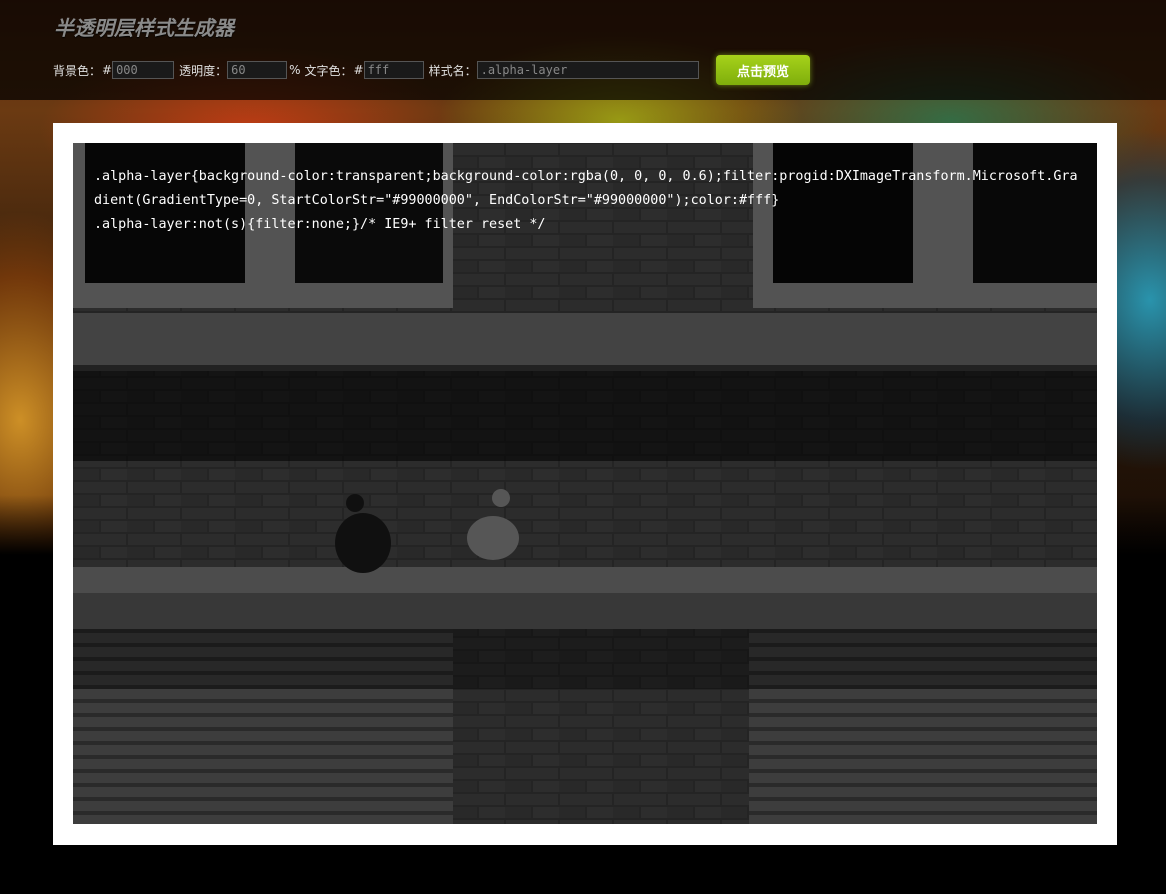 The width and height of the screenshot is (1166, 894). What do you see at coordinates (144, 28) in the screenshot?
I see `page-title: 半透明层样式生成器` at bounding box center [144, 28].